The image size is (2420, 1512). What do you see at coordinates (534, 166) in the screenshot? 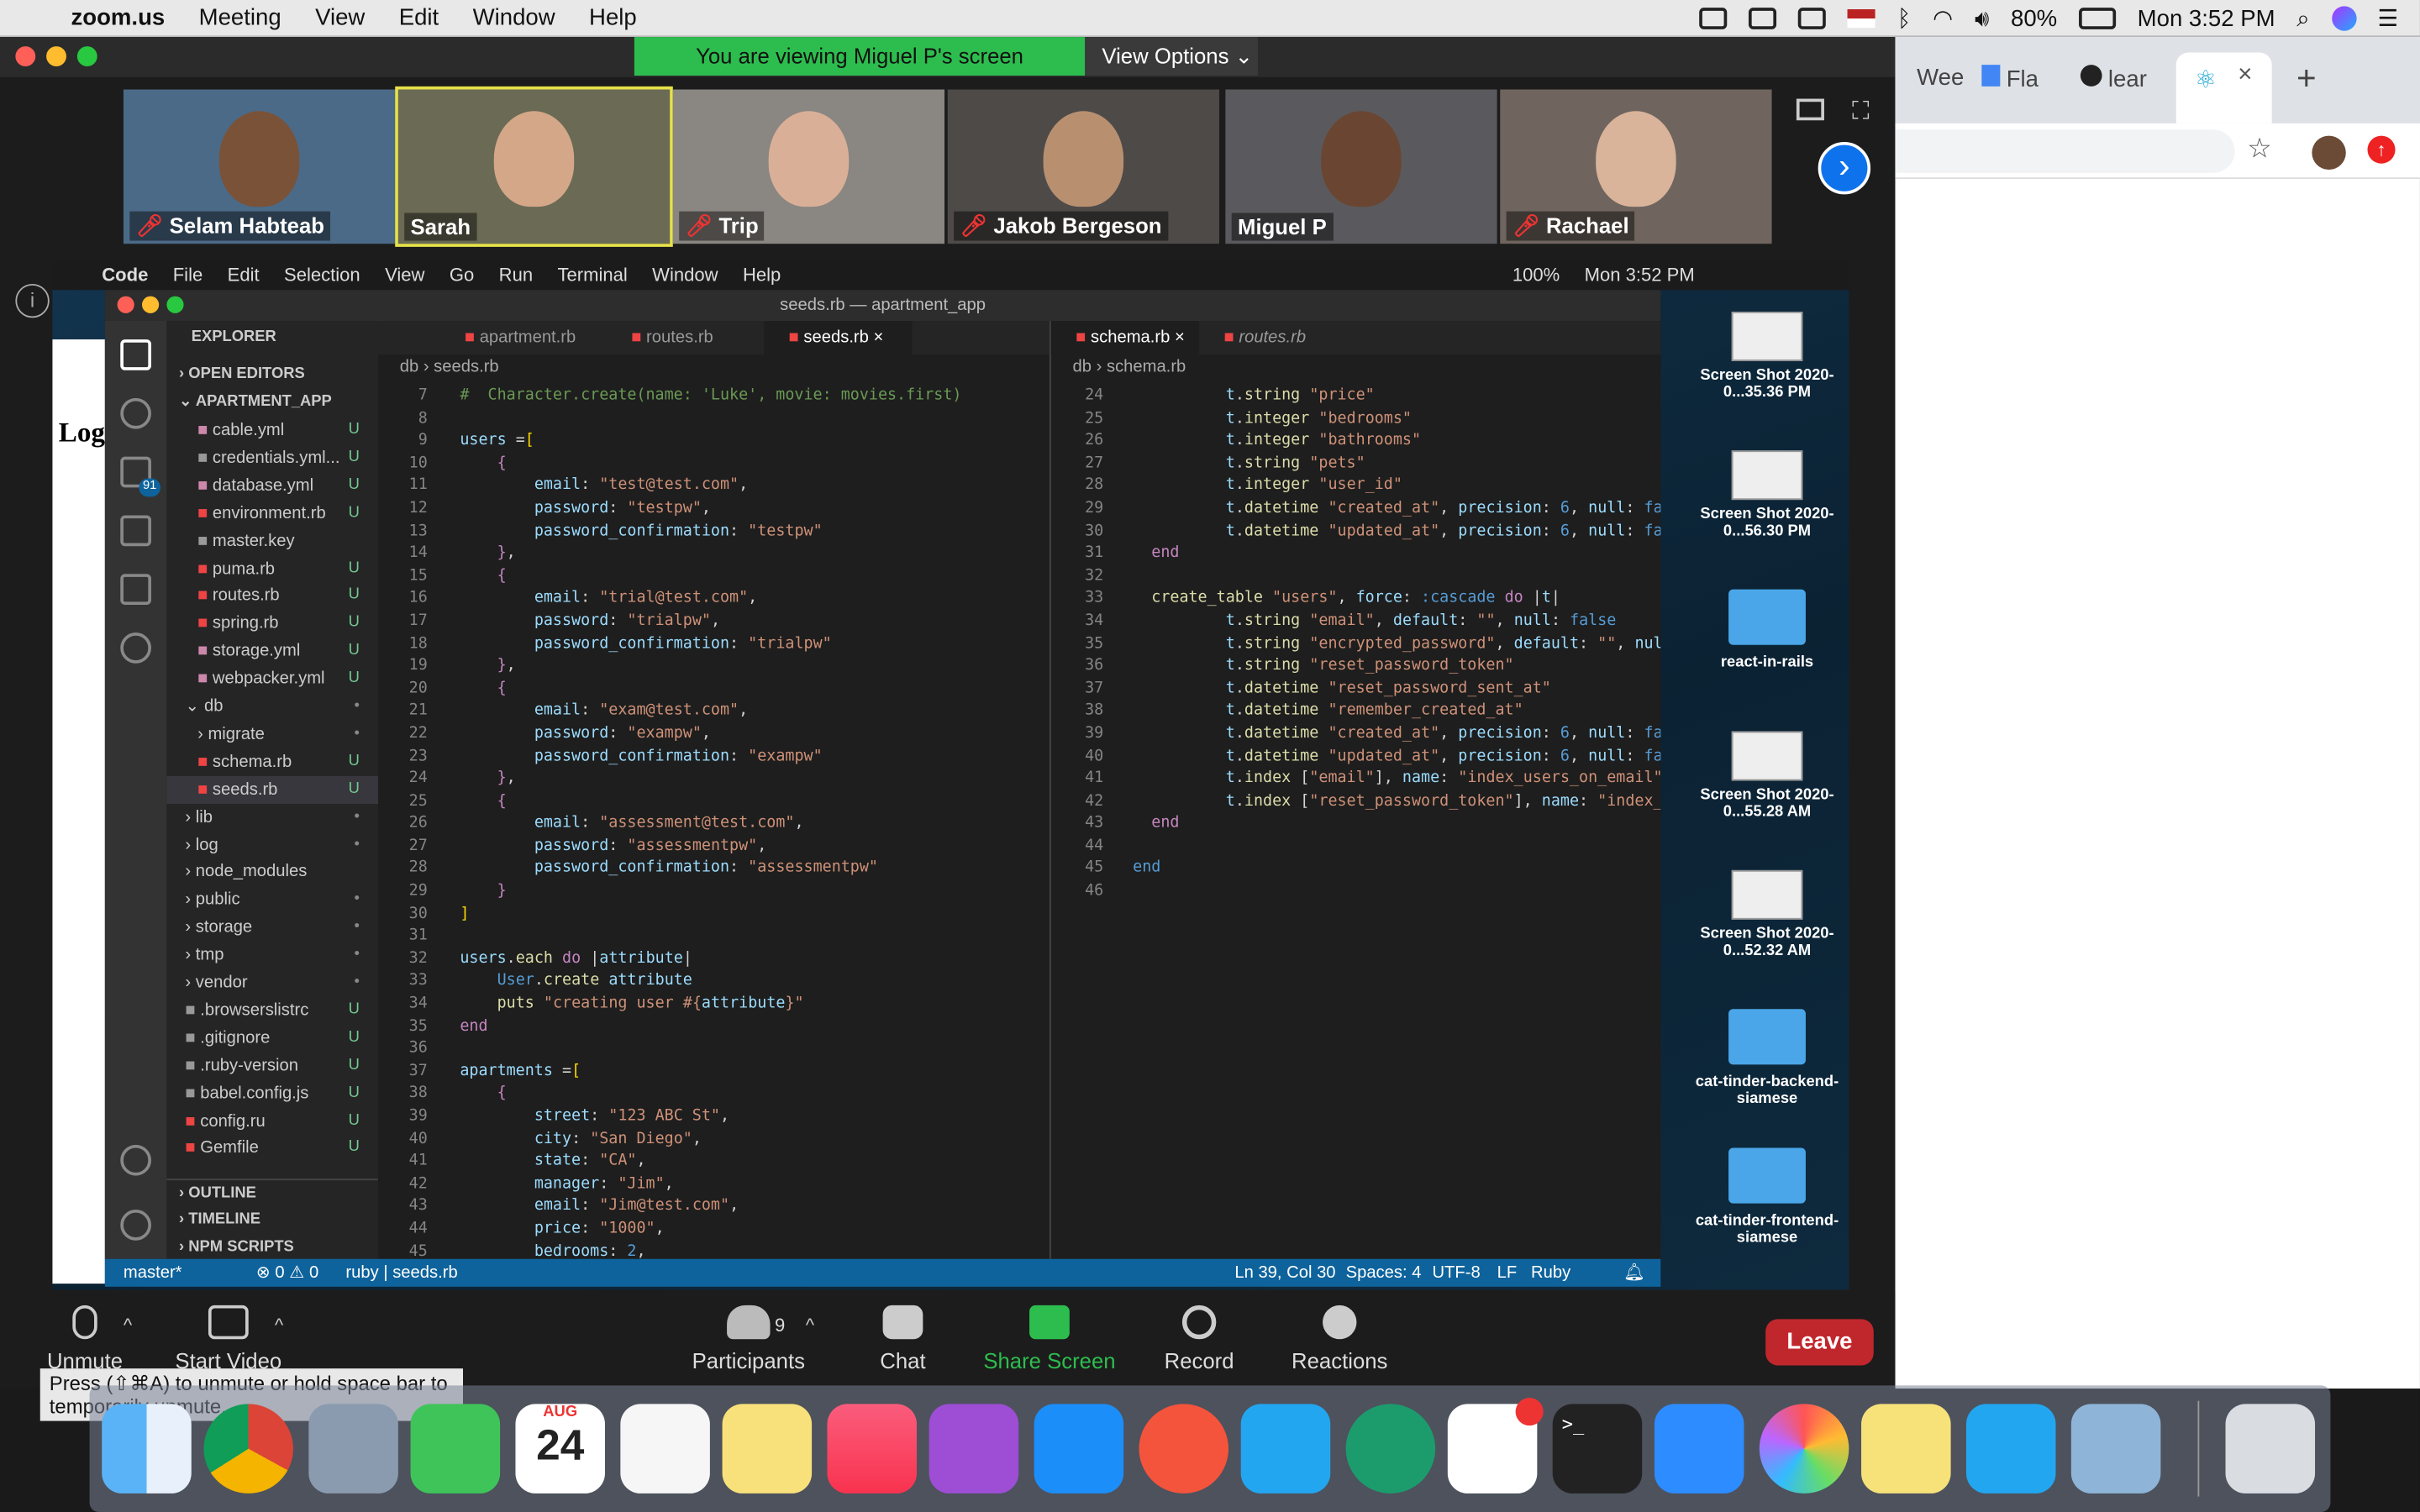
I see `participant-tile-active-speaker: Sarah` at bounding box center [534, 166].